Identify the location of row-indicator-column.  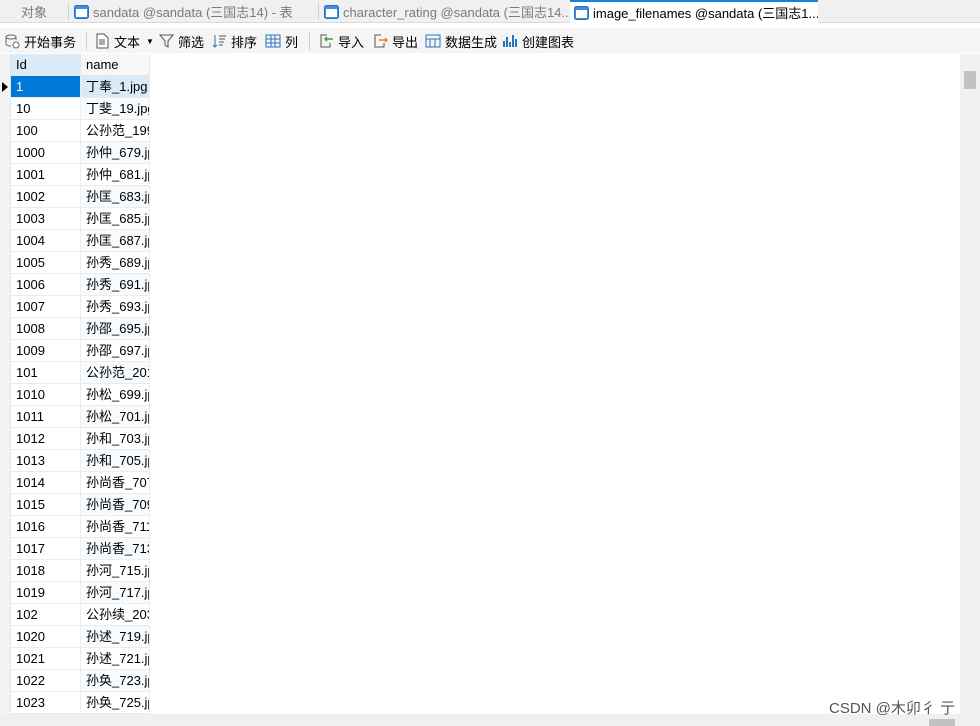
(5, 384).